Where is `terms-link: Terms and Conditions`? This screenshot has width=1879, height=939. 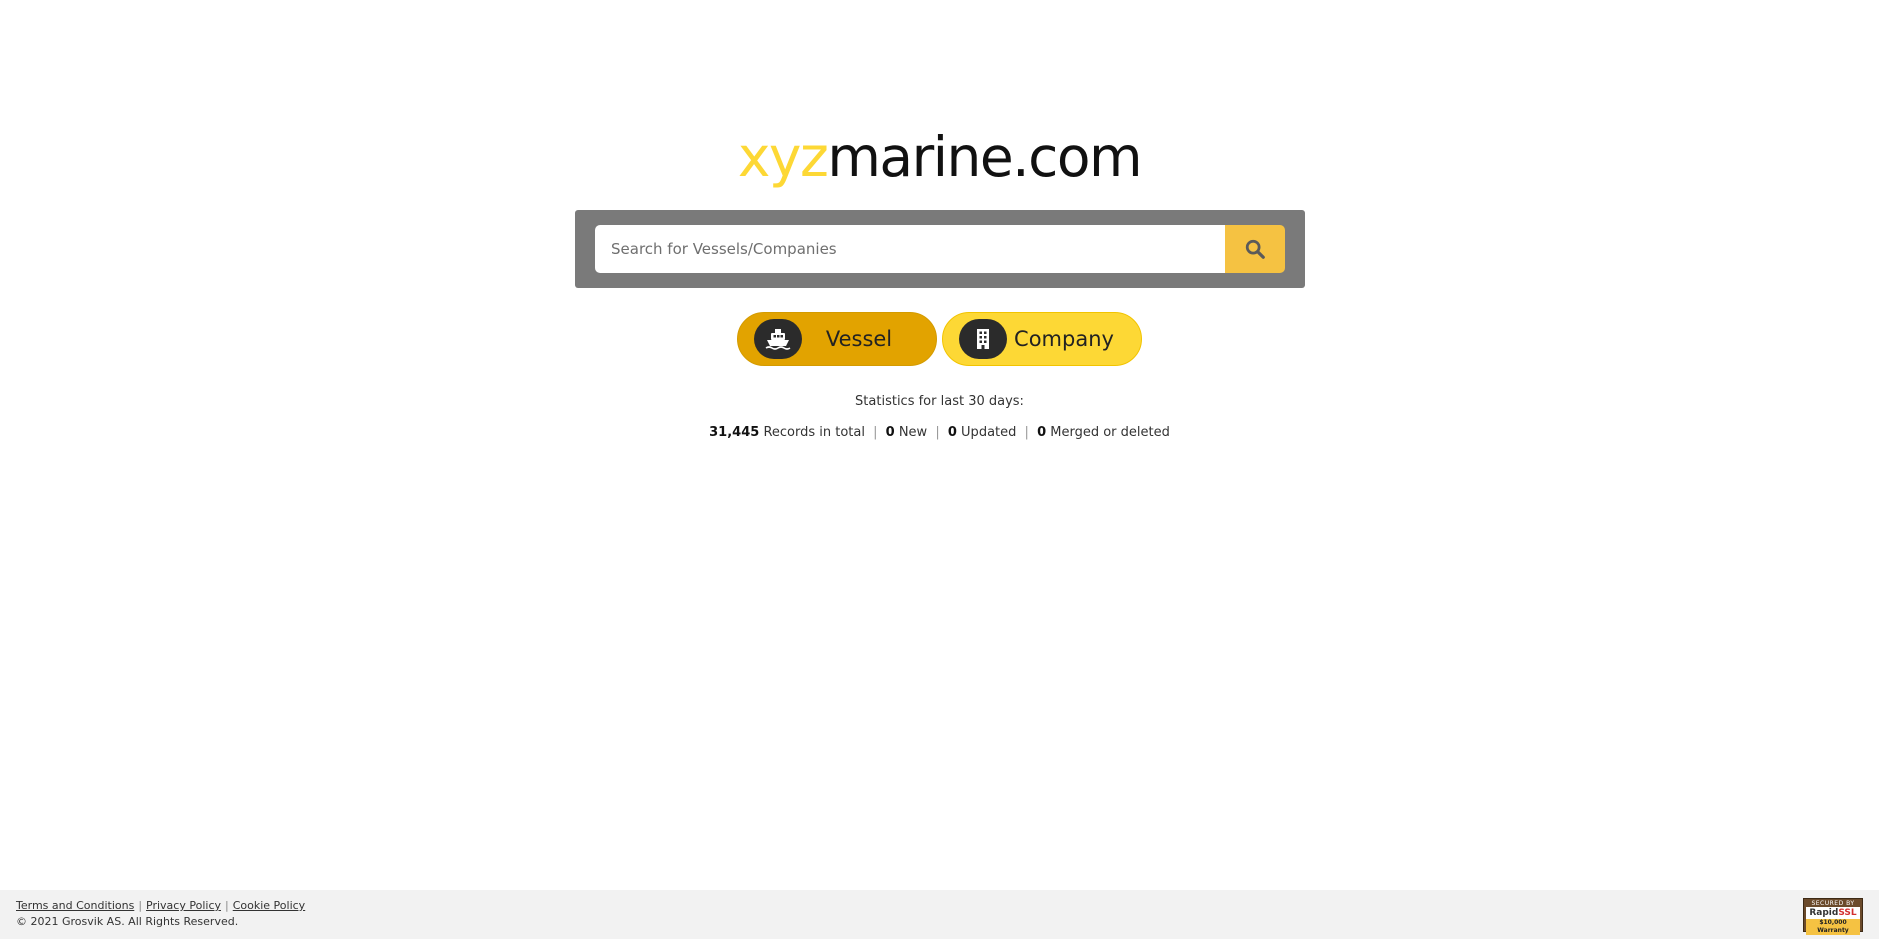 terms-link: Terms and Conditions is located at coordinates (75, 905).